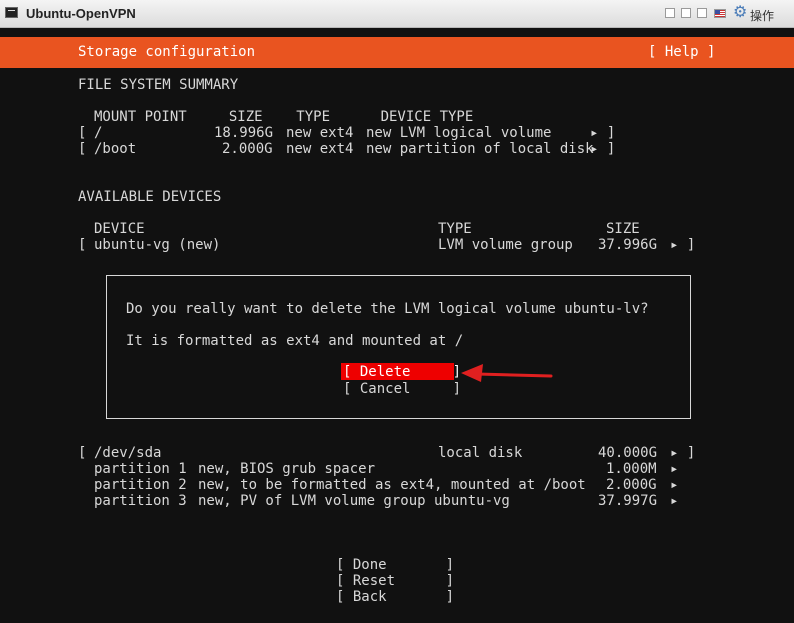 This screenshot has width=794, height=623. What do you see at coordinates (158, 85) in the screenshot?
I see `fs-summary-title: FILE SYSTEM SUMMARY` at bounding box center [158, 85].